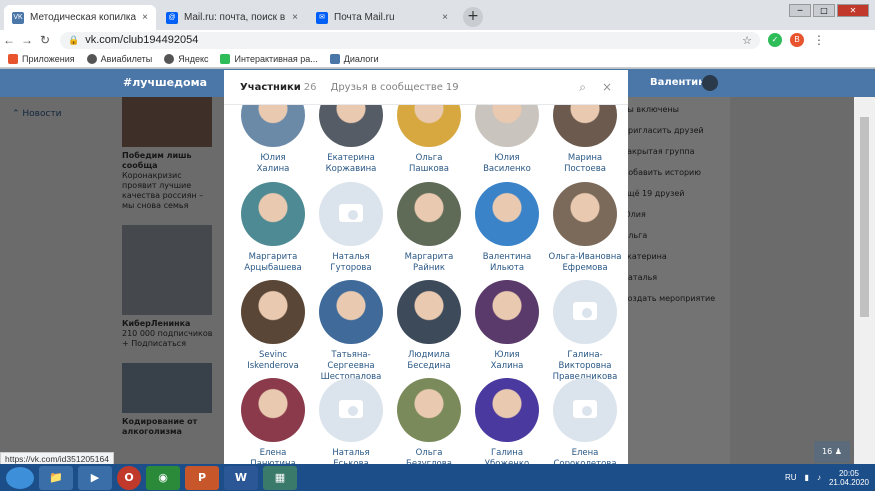 Image resolution: width=875 pixels, height=491 pixels. Describe the element at coordinates (507, 263) in the screenshot. I see `member-name: Валентина Ильюта` at that location.